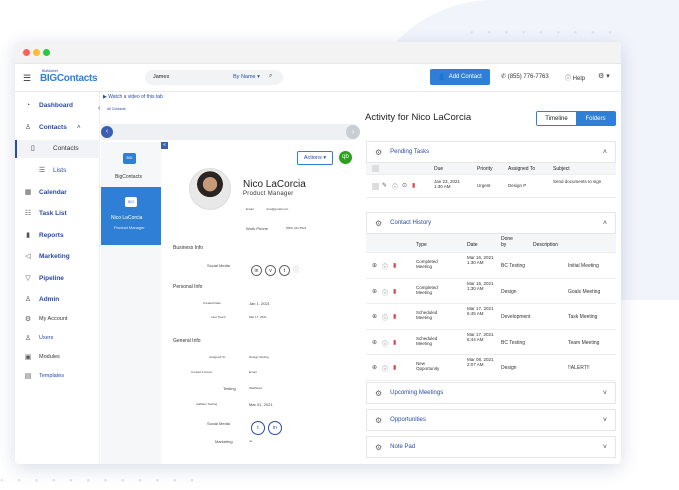 The width and height of the screenshot is (679, 490). I want to click on sidebar-item-calendar: ▦ Calendar, so click(45, 192).